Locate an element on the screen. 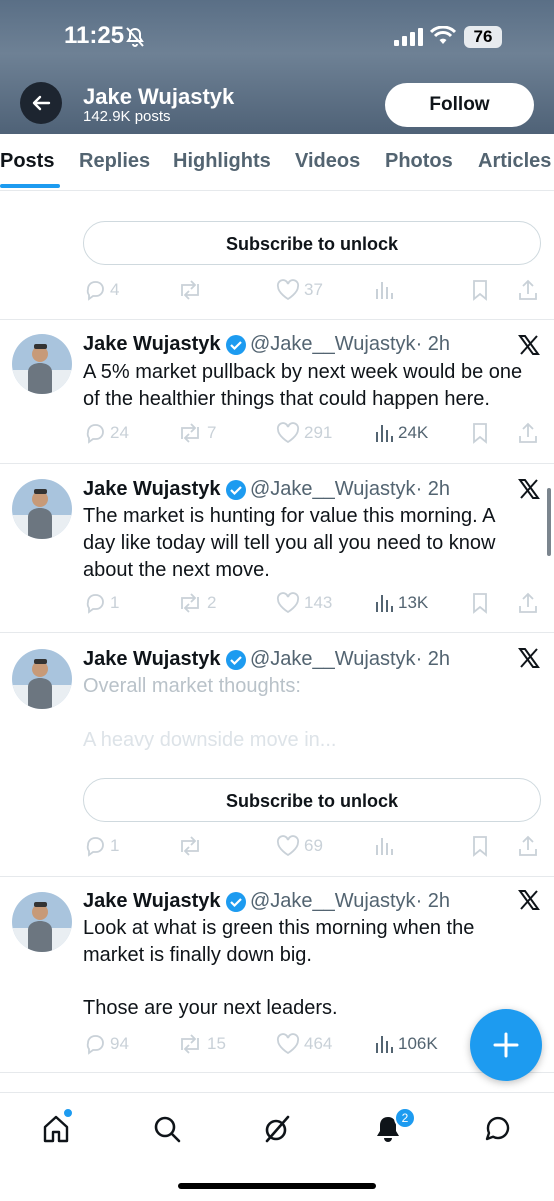  home-indicator is located at coordinates (277, 1186).